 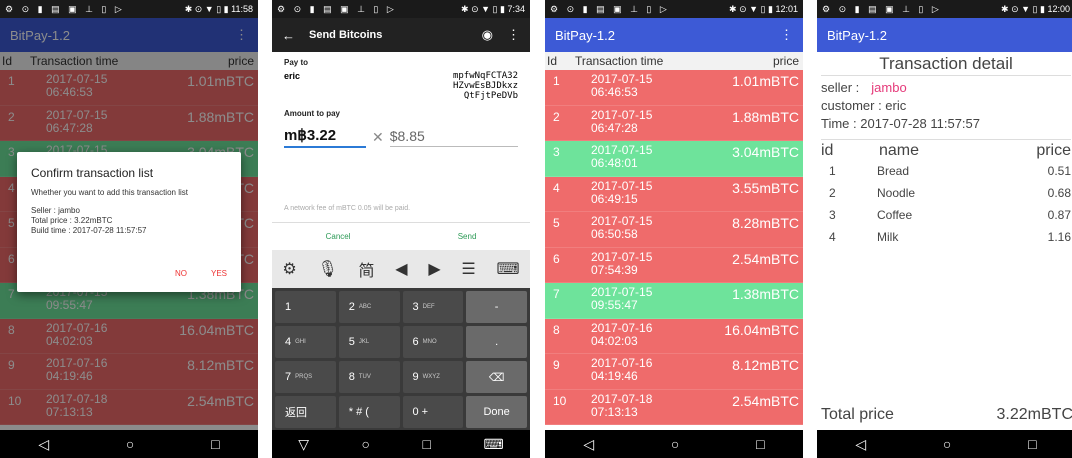 I want to click on row-price: 16.04mBTC, so click(x=761, y=329).